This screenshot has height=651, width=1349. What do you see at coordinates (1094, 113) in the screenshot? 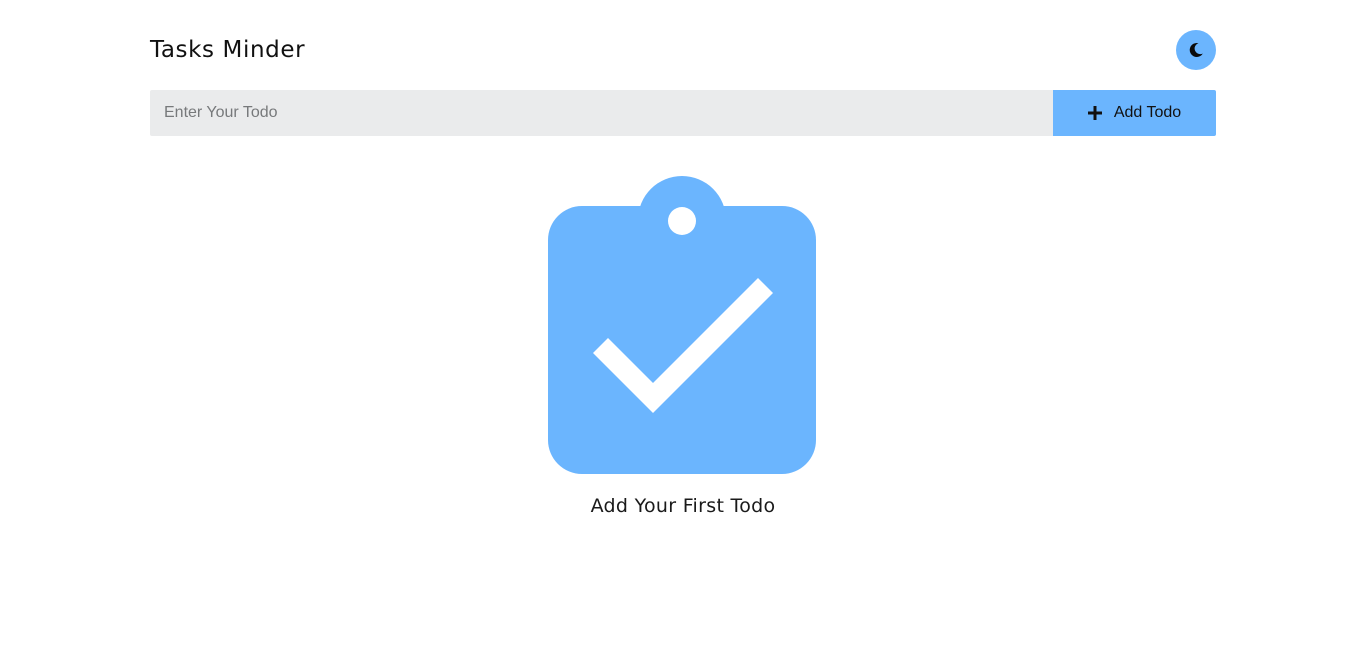
I see `plus-icon` at bounding box center [1094, 113].